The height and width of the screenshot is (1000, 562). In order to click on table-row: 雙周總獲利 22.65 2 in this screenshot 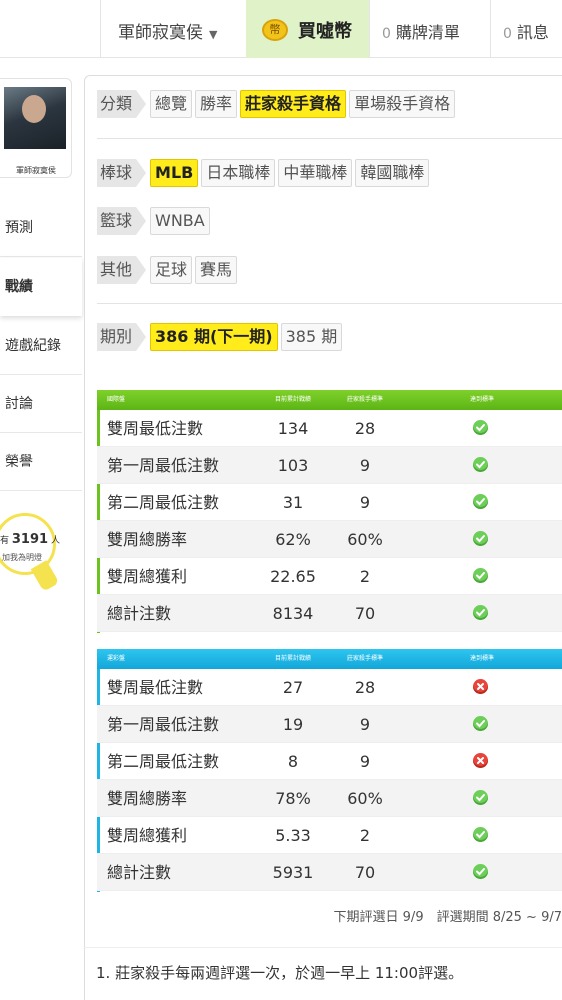, I will do `click(329, 576)`.